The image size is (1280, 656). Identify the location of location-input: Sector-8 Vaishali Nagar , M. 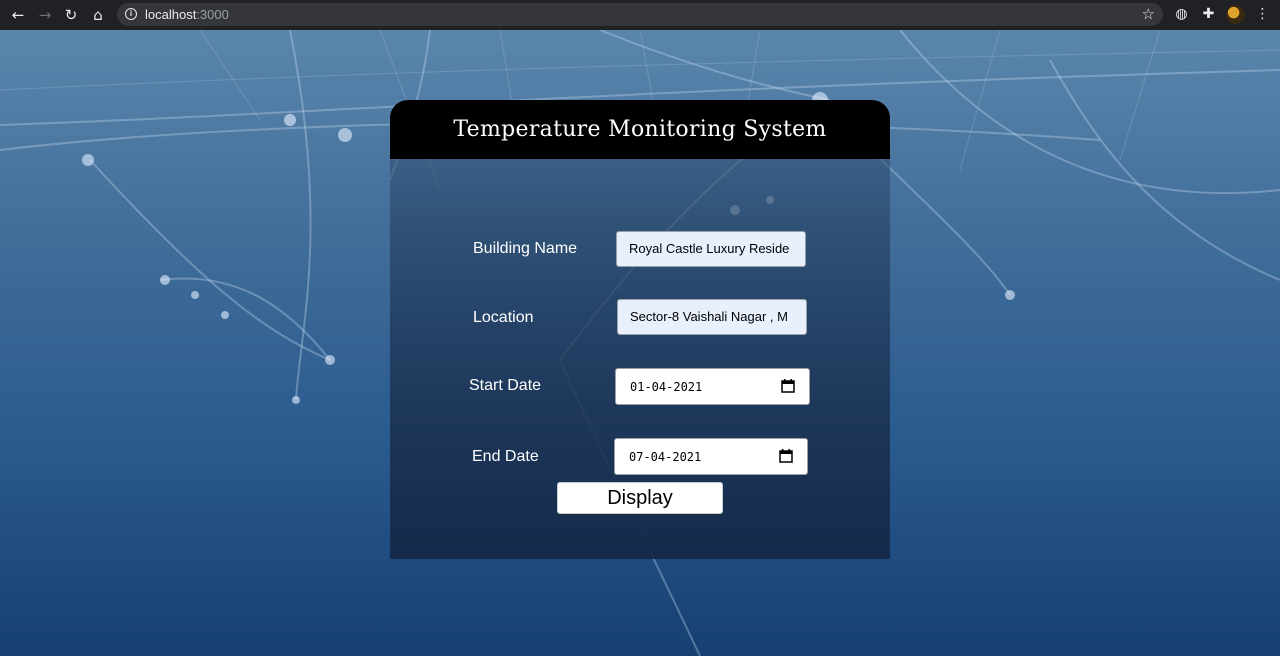
(712, 317).